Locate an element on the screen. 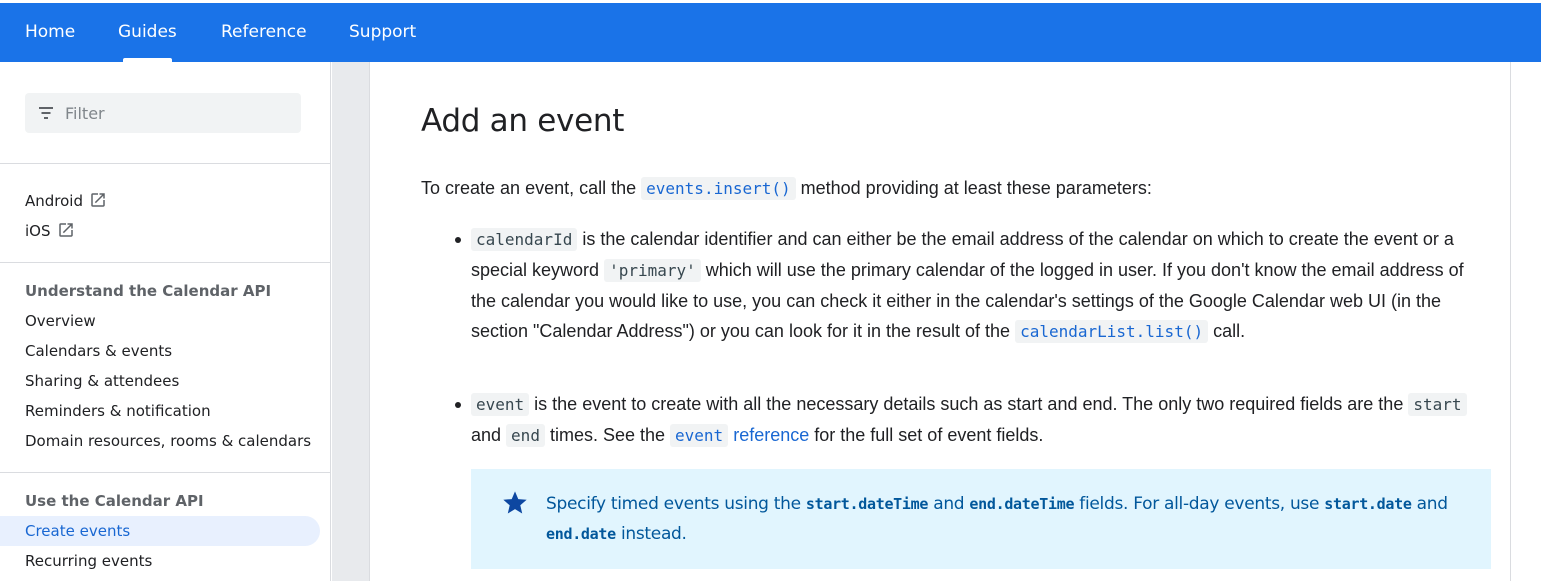 This screenshot has height=581, width=1541. sidebar-item-label: Android is located at coordinates (54, 201).